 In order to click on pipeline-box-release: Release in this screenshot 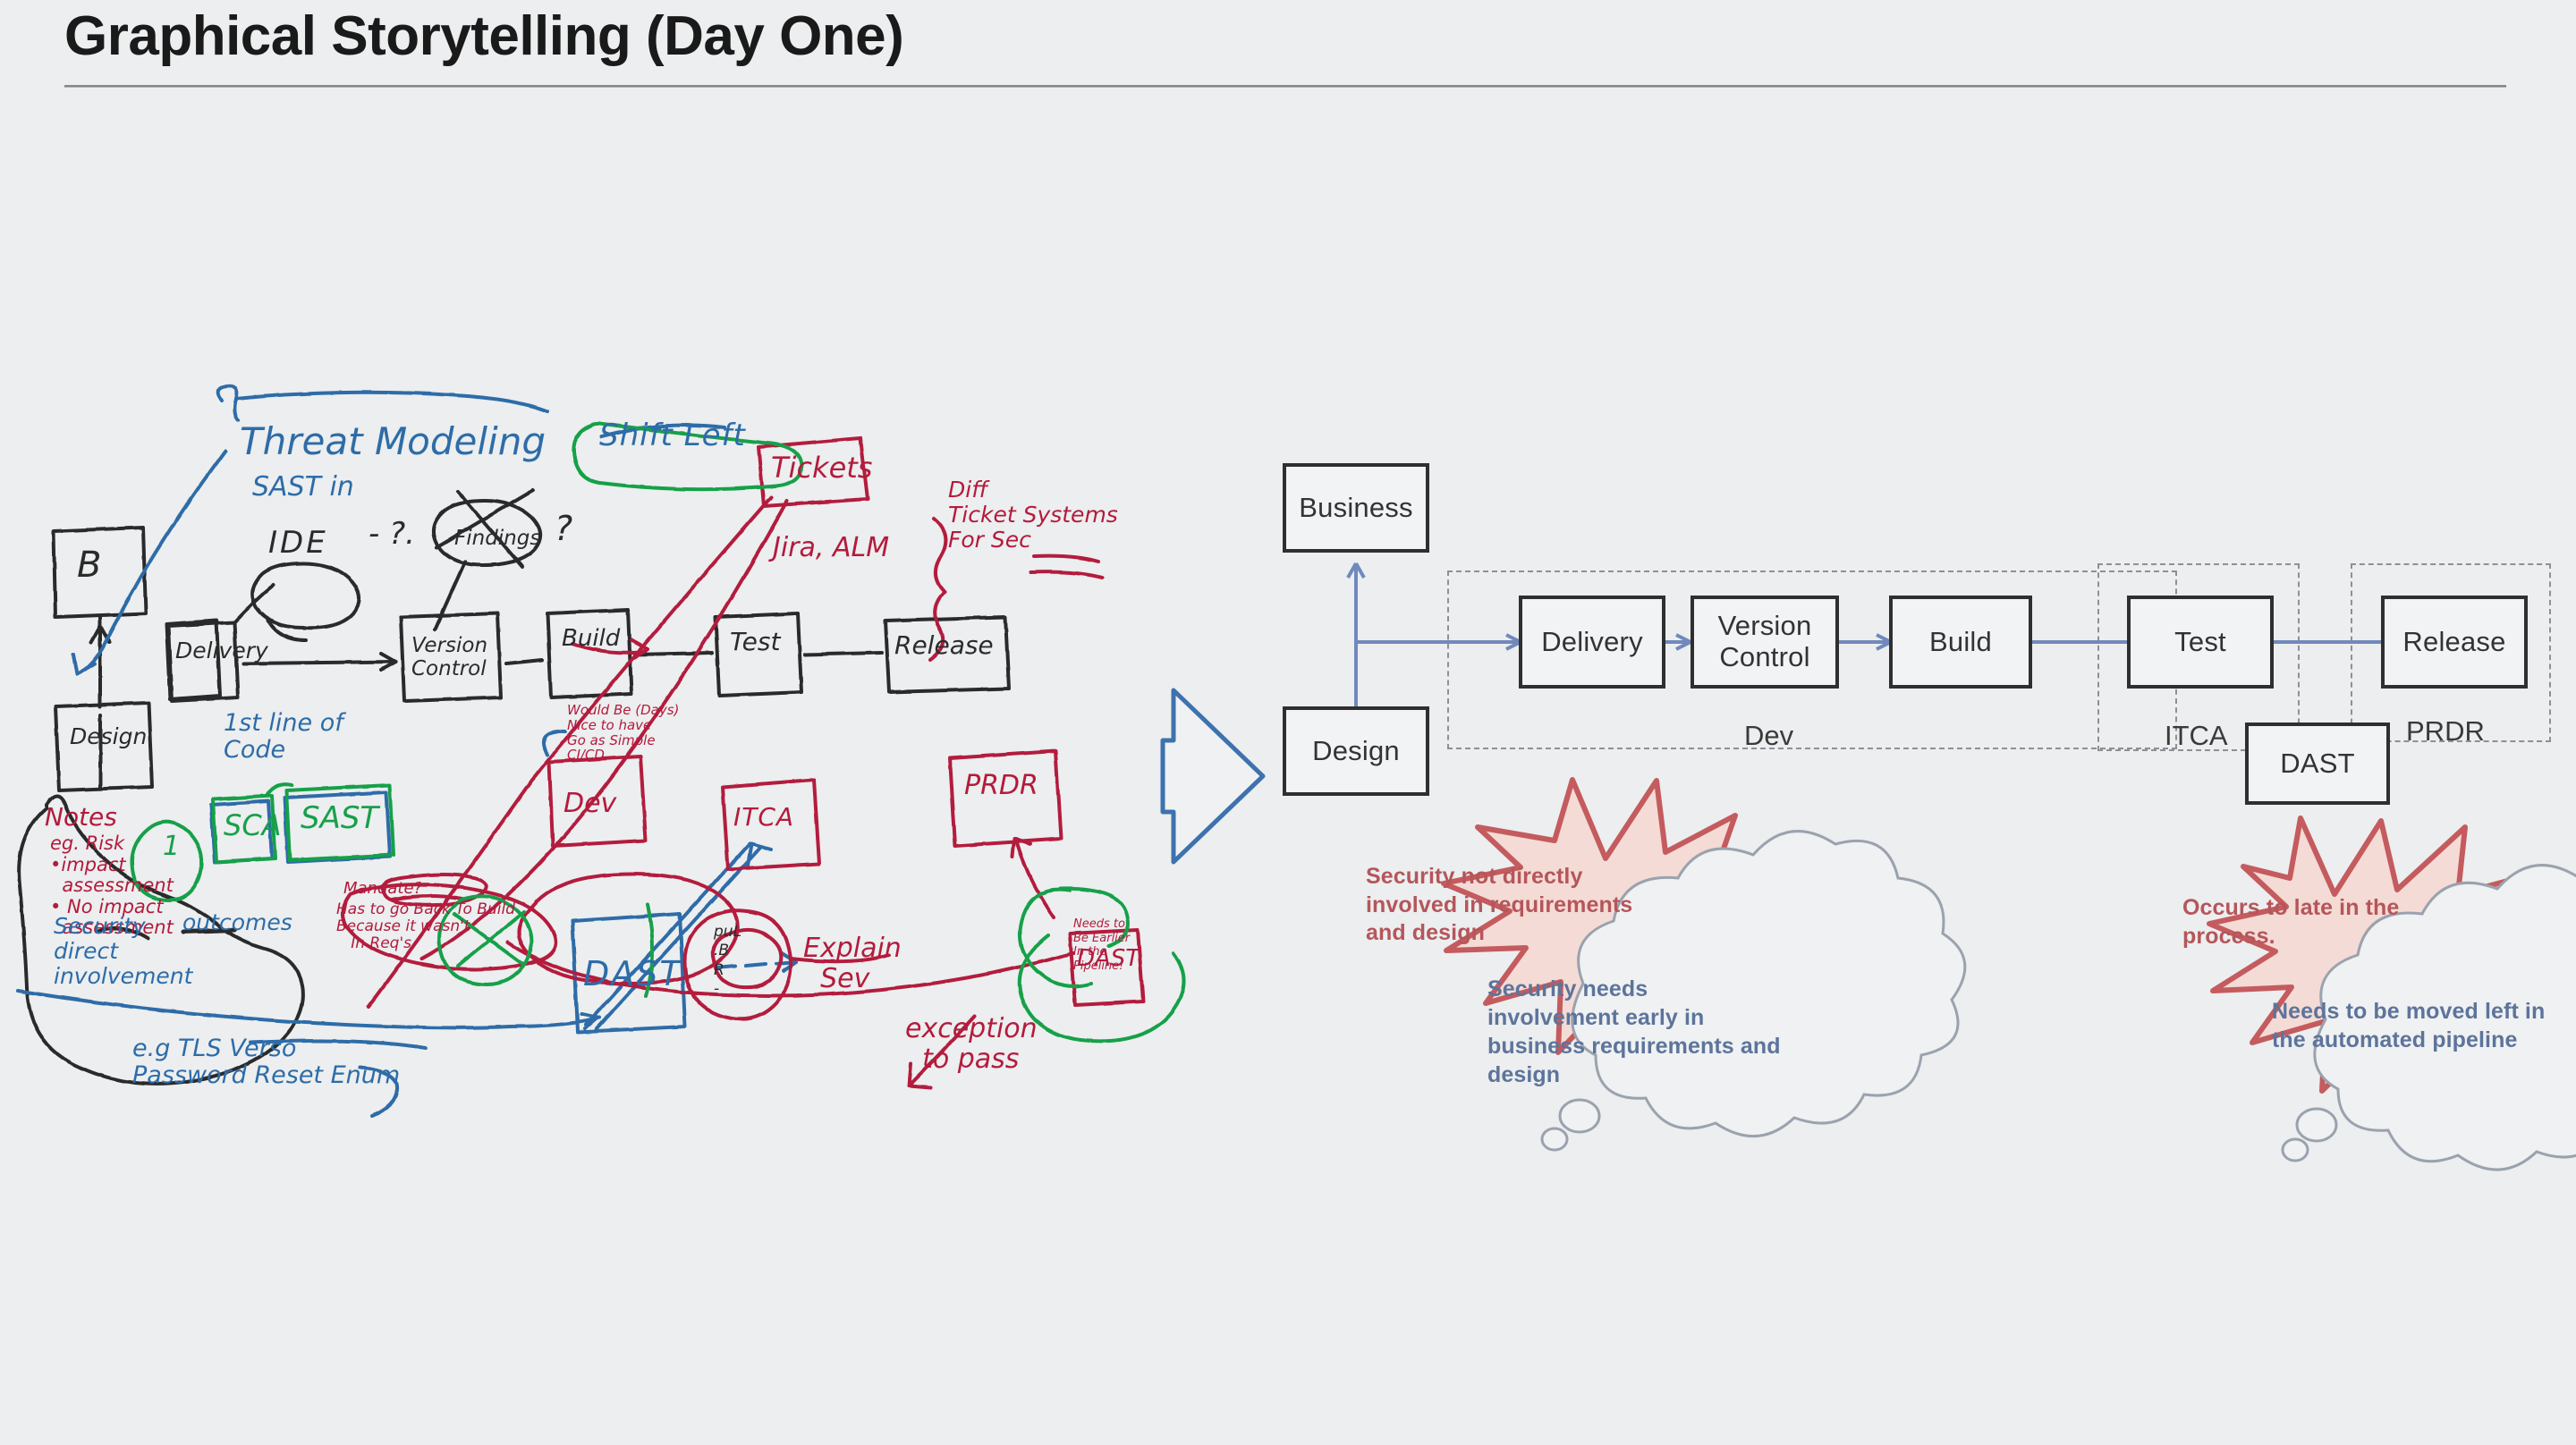, I will do `click(2454, 642)`.